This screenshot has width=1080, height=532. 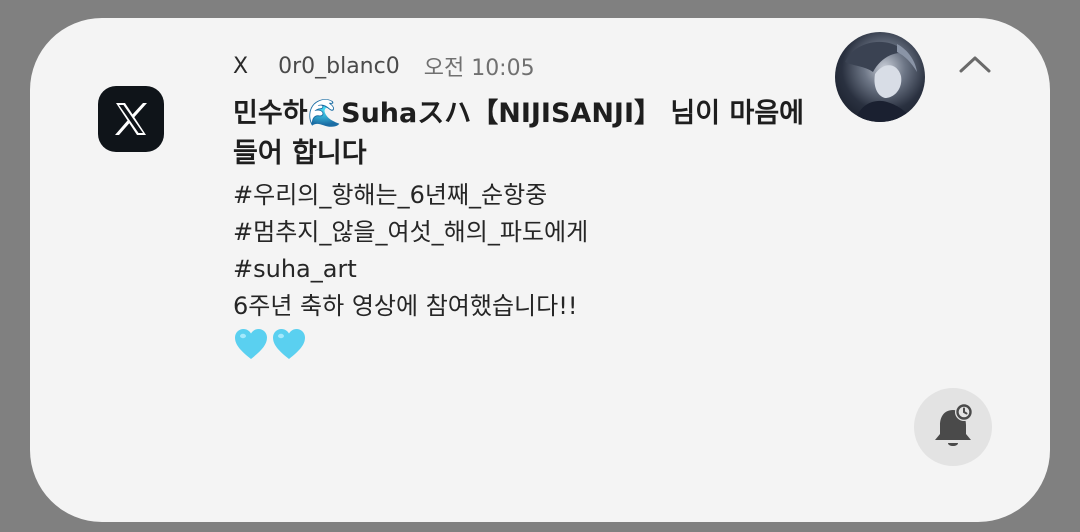 What do you see at coordinates (479, 68) in the screenshot?
I see `timestamp: 오전 10:05` at bounding box center [479, 68].